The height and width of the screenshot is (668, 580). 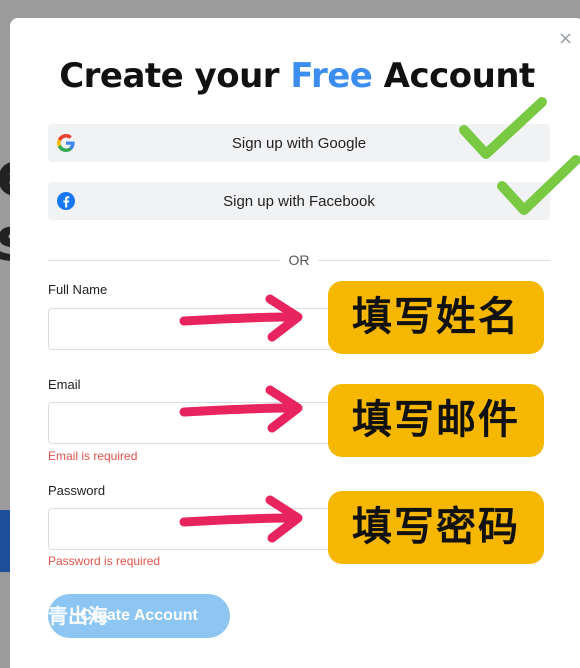 What do you see at coordinates (78, 616) in the screenshot?
I see `watermark: 青出海` at bounding box center [78, 616].